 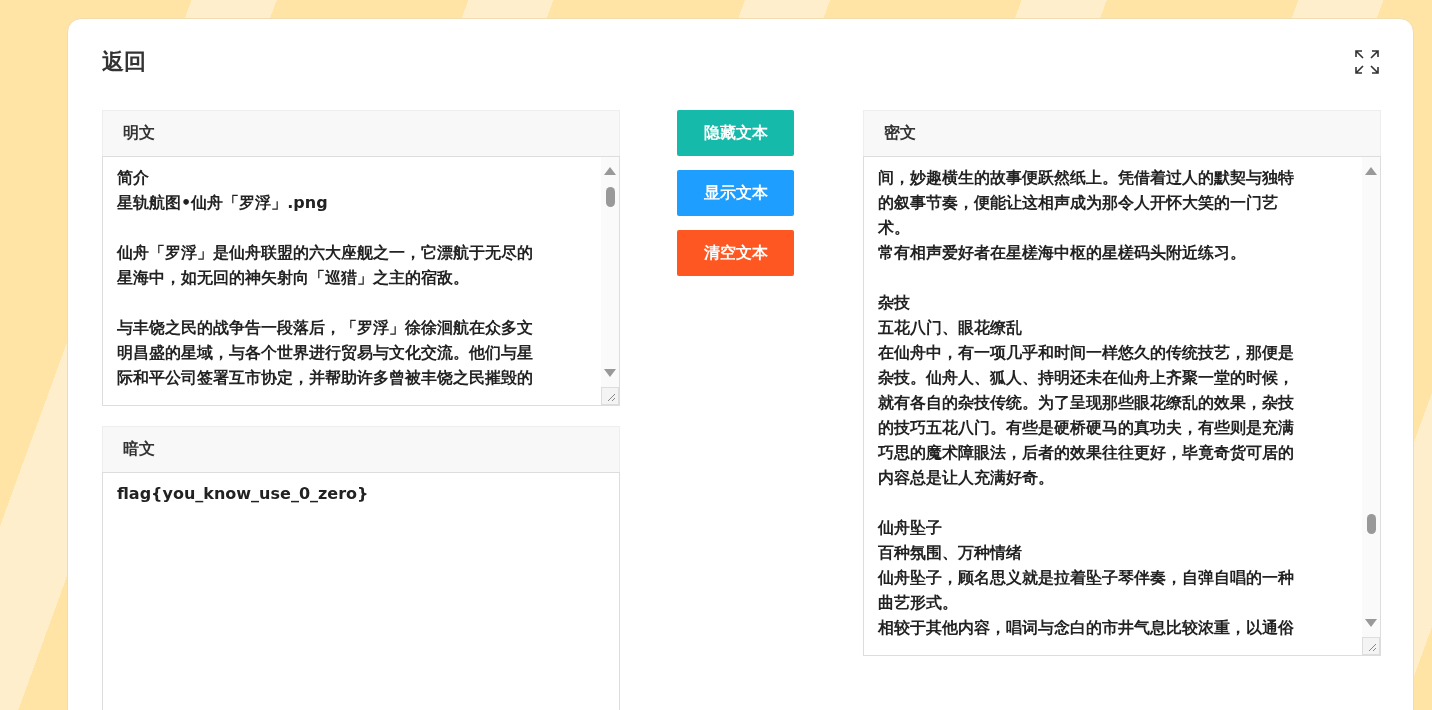 What do you see at coordinates (325, 378) in the screenshot?
I see `text-line: 际和平公司签署互市协定，并帮助许多曾被丰饶之民摧毁的` at bounding box center [325, 378].